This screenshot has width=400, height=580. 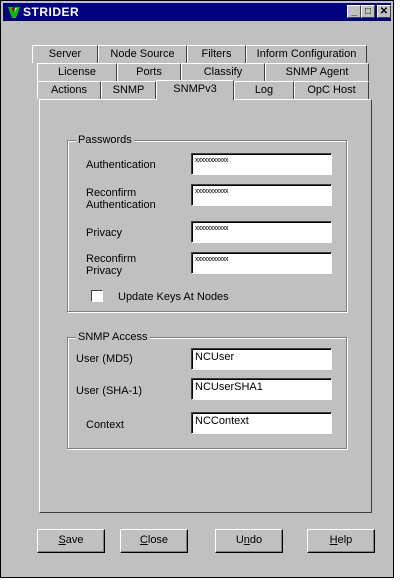 What do you see at coordinates (158, 540) in the screenshot?
I see `close-button-label: lose` at bounding box center [158, 540].